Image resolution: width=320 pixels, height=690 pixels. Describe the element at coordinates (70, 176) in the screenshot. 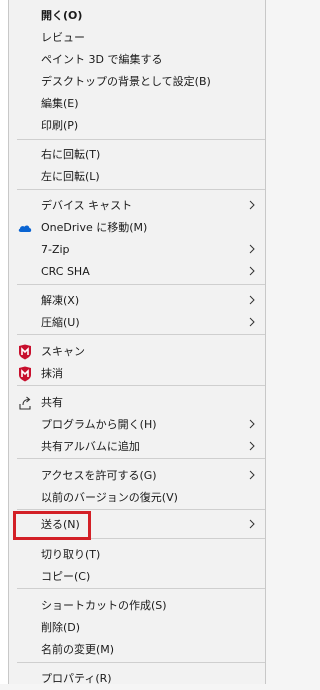

I see `menu-item-label: 左に回転(L)` at that location.